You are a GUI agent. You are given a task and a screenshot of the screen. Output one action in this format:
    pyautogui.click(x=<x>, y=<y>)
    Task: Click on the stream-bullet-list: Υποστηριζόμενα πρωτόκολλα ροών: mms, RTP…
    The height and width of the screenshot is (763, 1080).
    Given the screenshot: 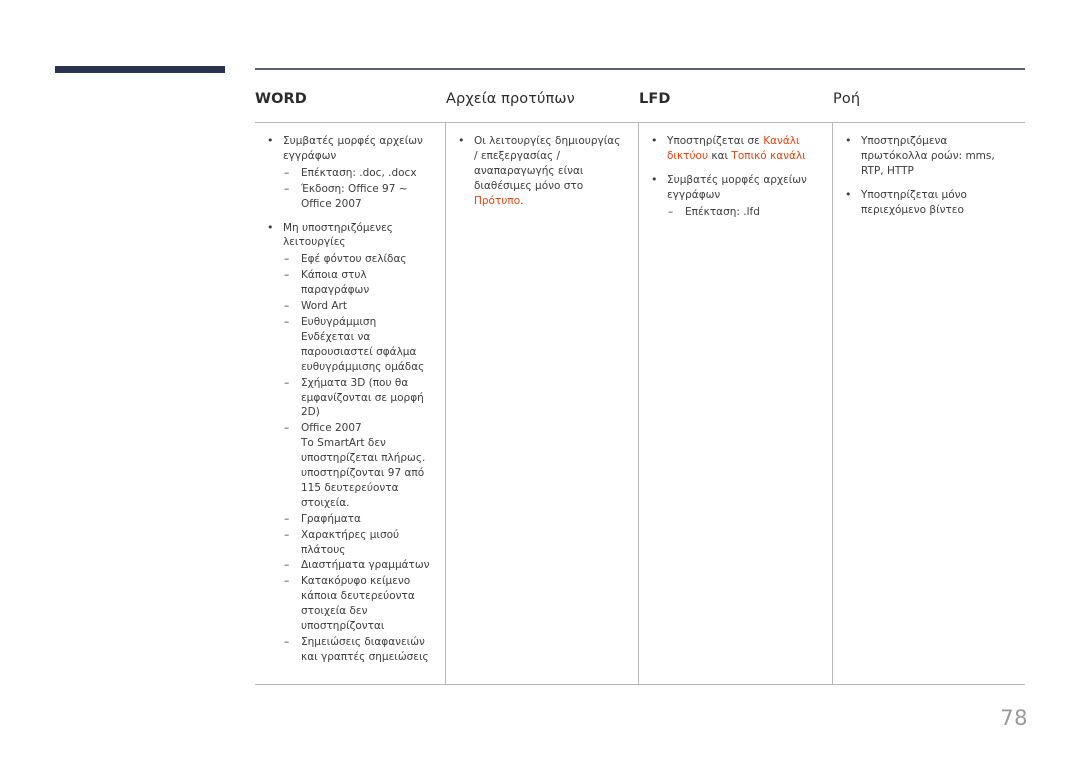 What is the action you would take?
    pyautogui.click(x=925, y=175)
    